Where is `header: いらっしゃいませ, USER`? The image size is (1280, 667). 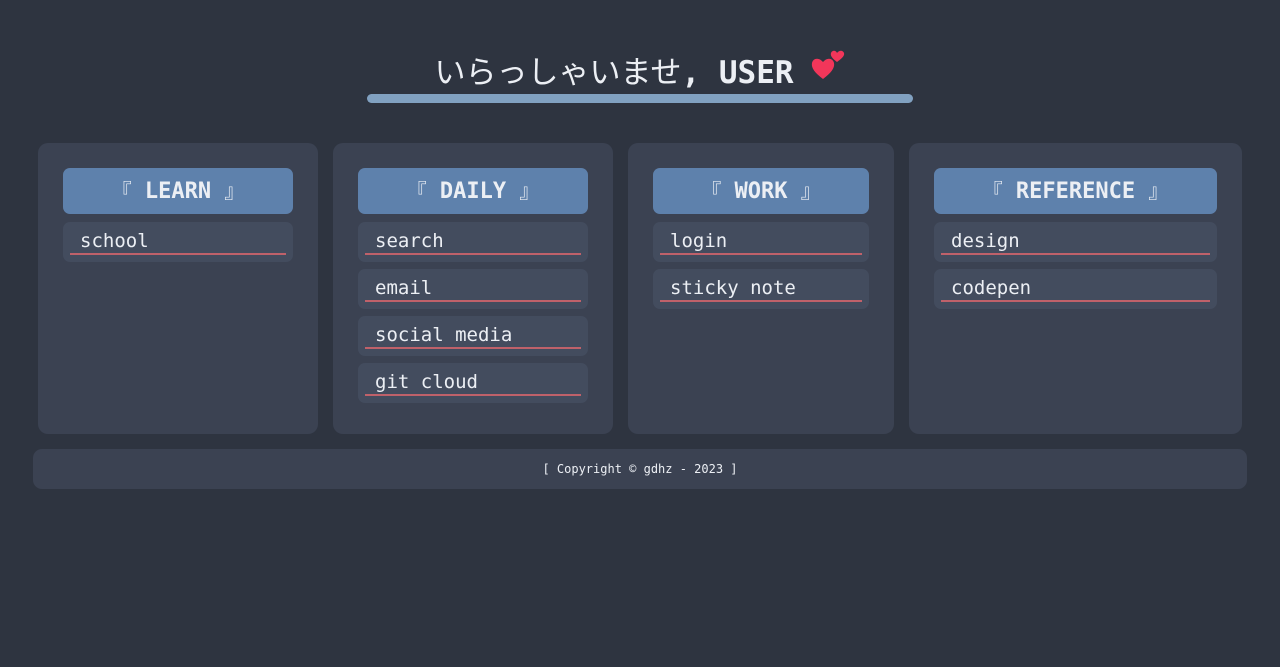
header: いらっしゃいませ, USER is located at coordinates (640, 76).